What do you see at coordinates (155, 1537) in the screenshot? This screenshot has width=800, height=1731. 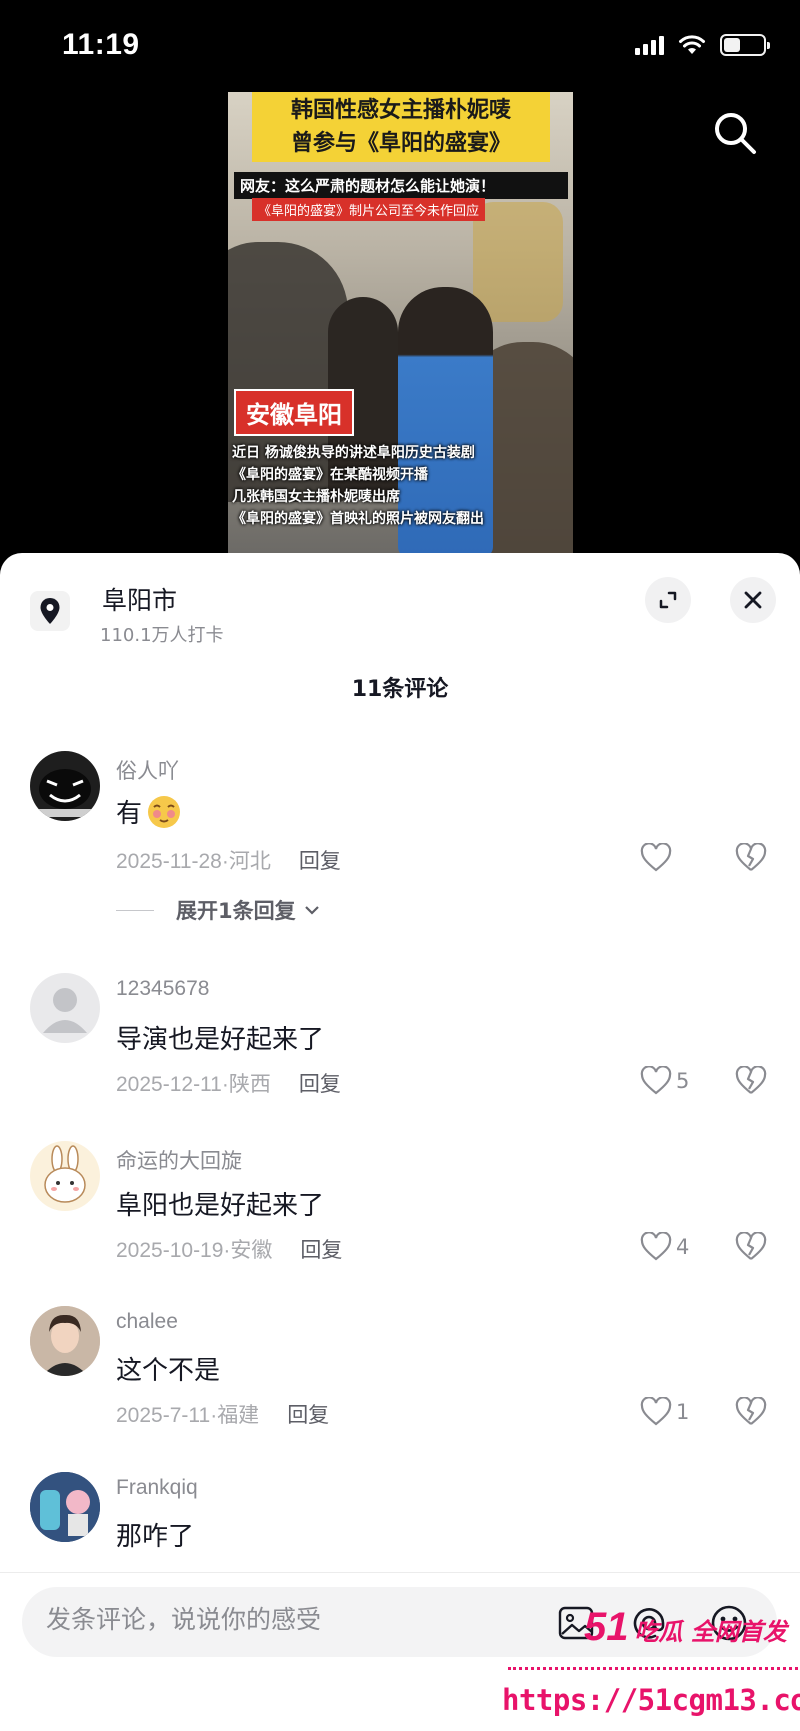 I see `comment-text: 那咋了` at bounding box center [155, 1537].